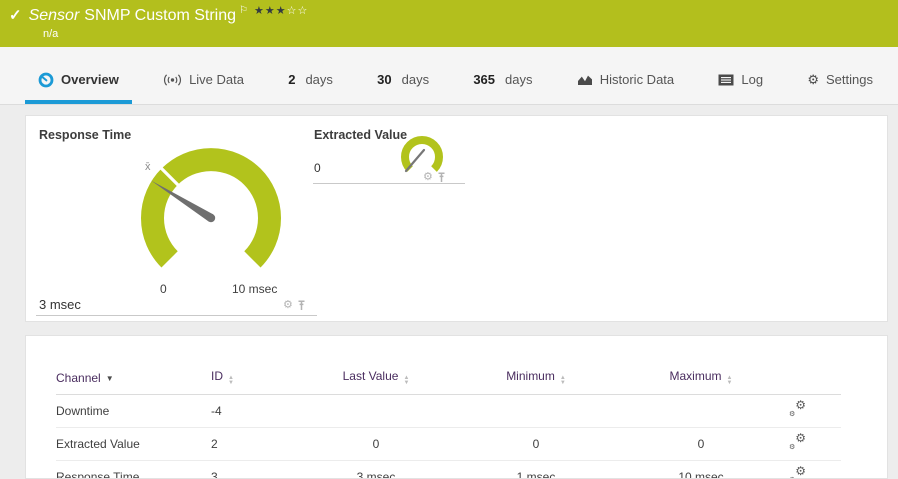 The image size is (898, 479). What do you see at coordinates (255, 289) in the screenshot?
I see `gauge-scale-max: 10 msec` at bounding box center [255, 289].